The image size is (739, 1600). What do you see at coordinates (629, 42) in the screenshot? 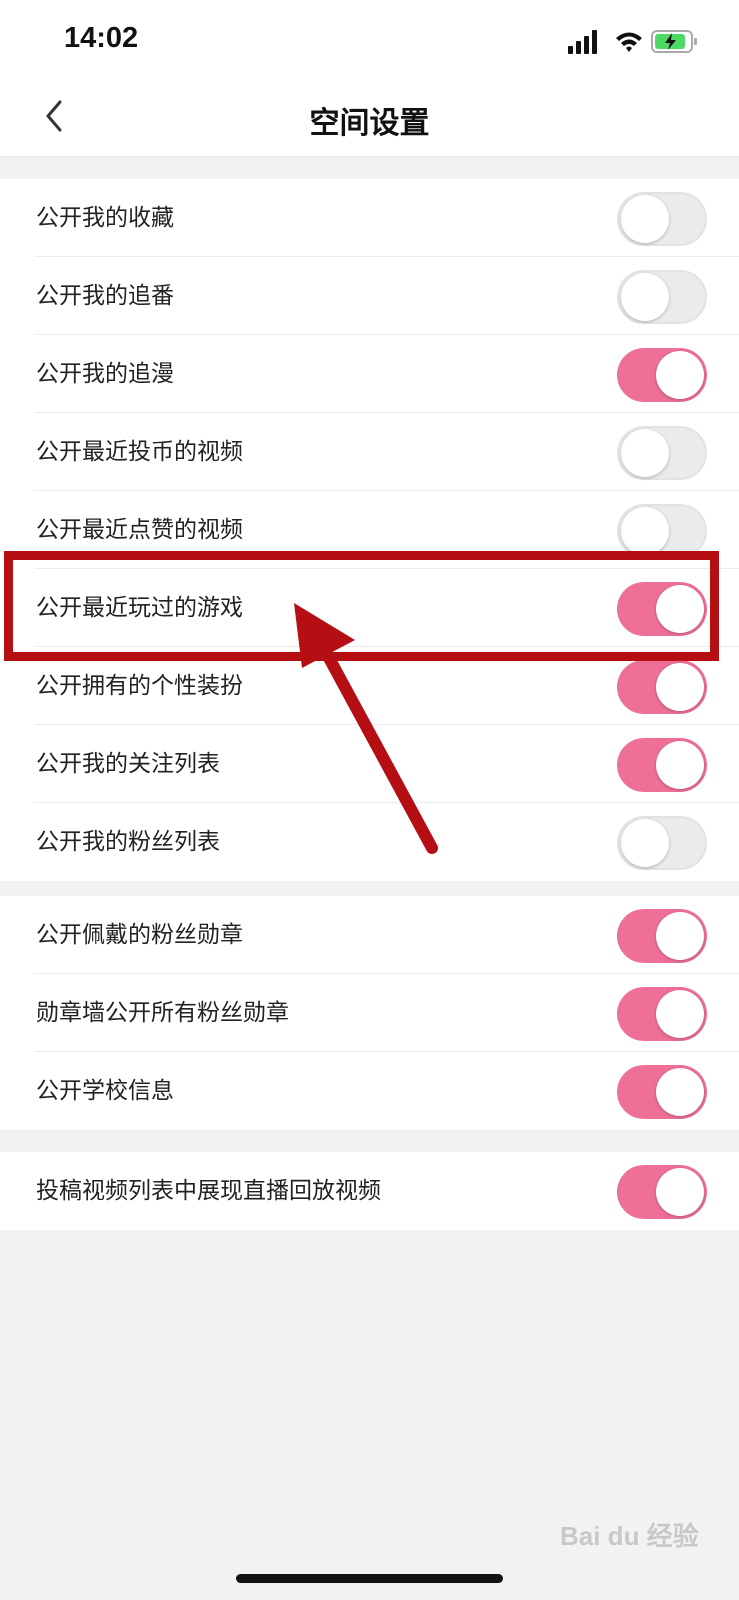
I see `wifi-icon` at bounding box center [629, 42].